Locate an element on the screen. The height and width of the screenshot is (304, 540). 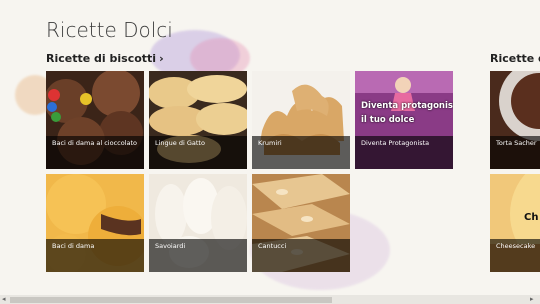
app-title: Ricette Dolci is located at coordinates (109, 30).